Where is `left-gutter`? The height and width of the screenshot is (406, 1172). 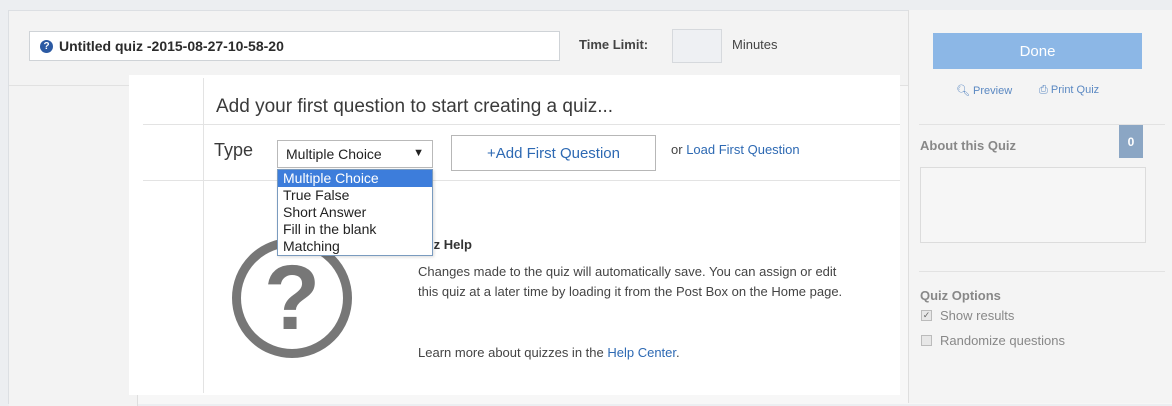 left-gutter is located at coordinates (73, 246).